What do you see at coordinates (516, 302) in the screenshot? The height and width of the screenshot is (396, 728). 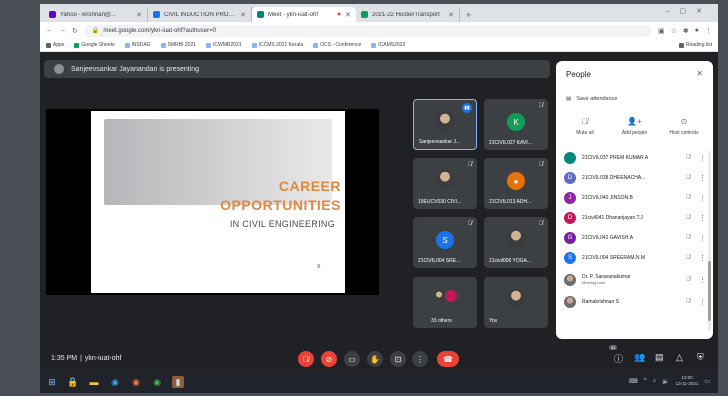 I see `self-tile: You` at bounding box center [516, 302].